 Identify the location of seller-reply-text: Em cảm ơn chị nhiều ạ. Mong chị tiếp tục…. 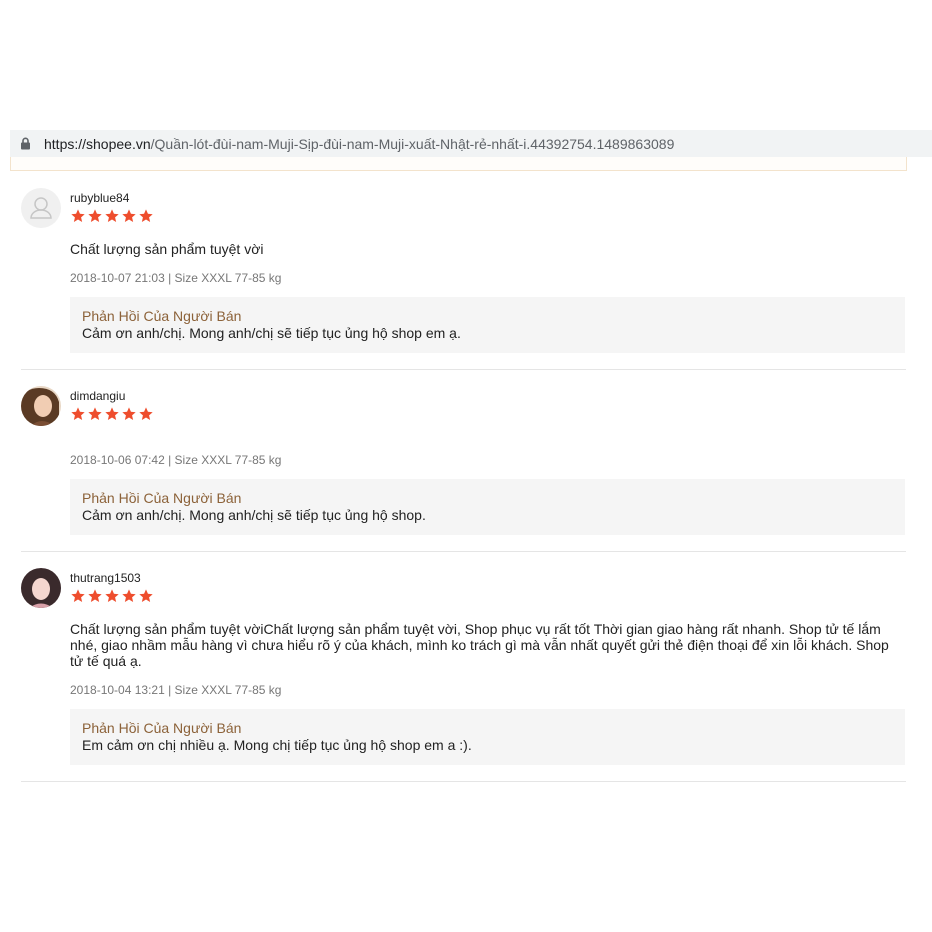
(277, 745).